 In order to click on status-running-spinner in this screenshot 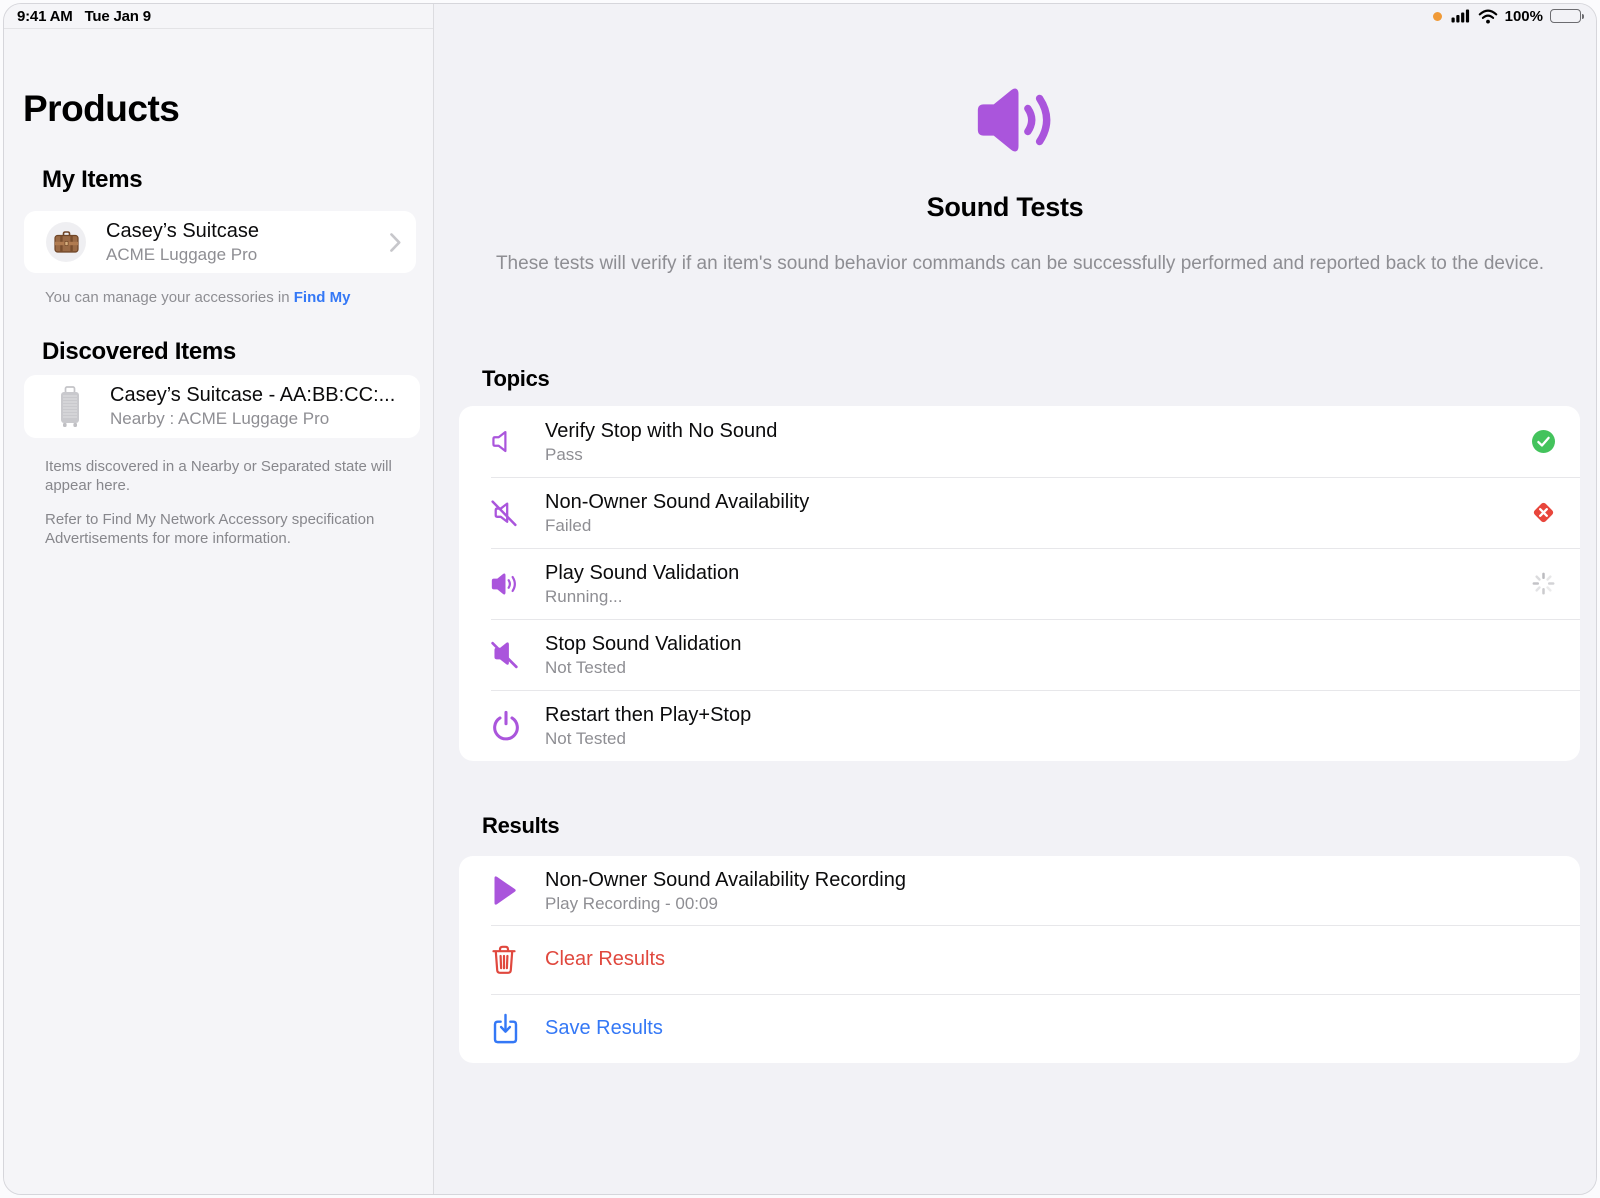, I will do `click(1543, 583)`.